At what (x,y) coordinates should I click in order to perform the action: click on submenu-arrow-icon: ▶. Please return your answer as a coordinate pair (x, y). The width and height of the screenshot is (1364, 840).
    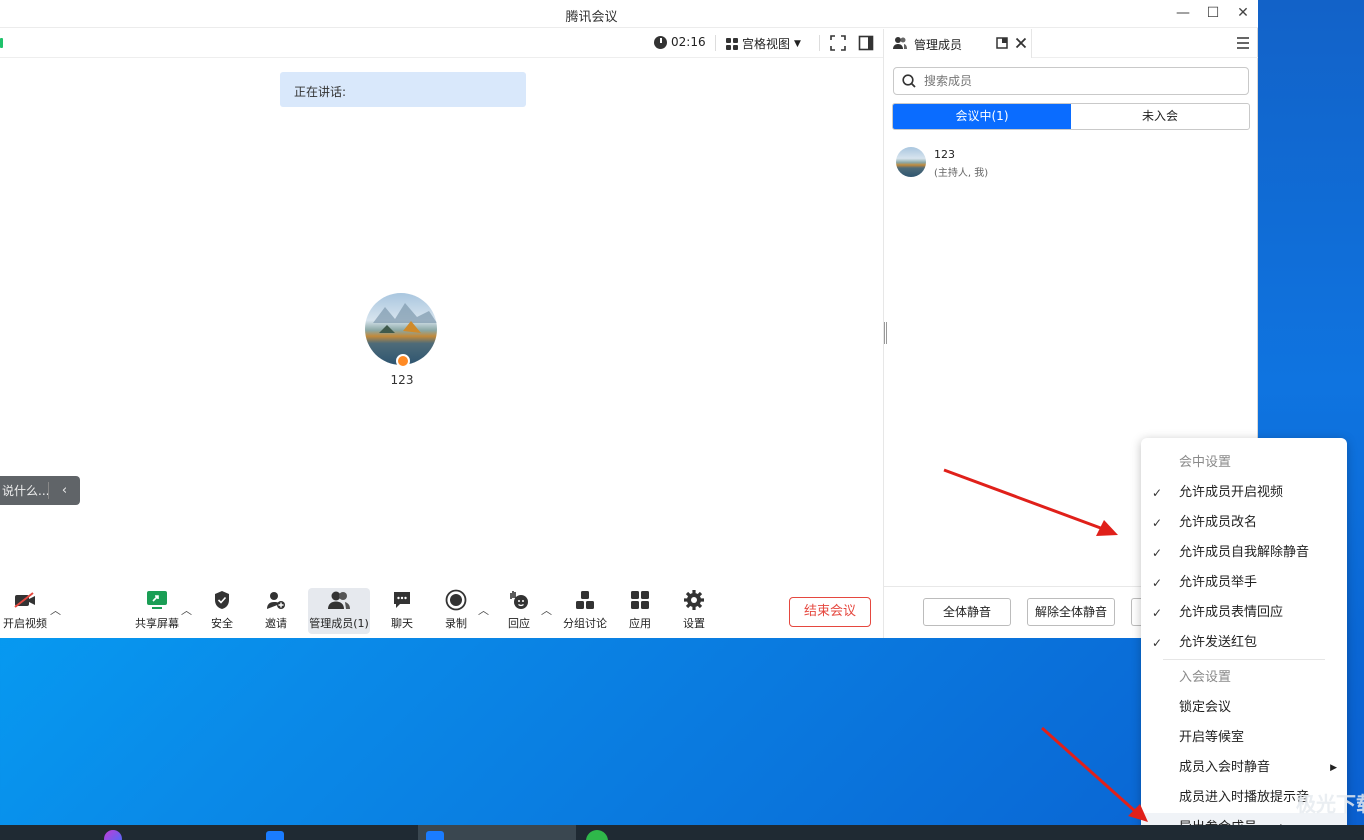
    Looking at the image, I should click on (1333, 768).